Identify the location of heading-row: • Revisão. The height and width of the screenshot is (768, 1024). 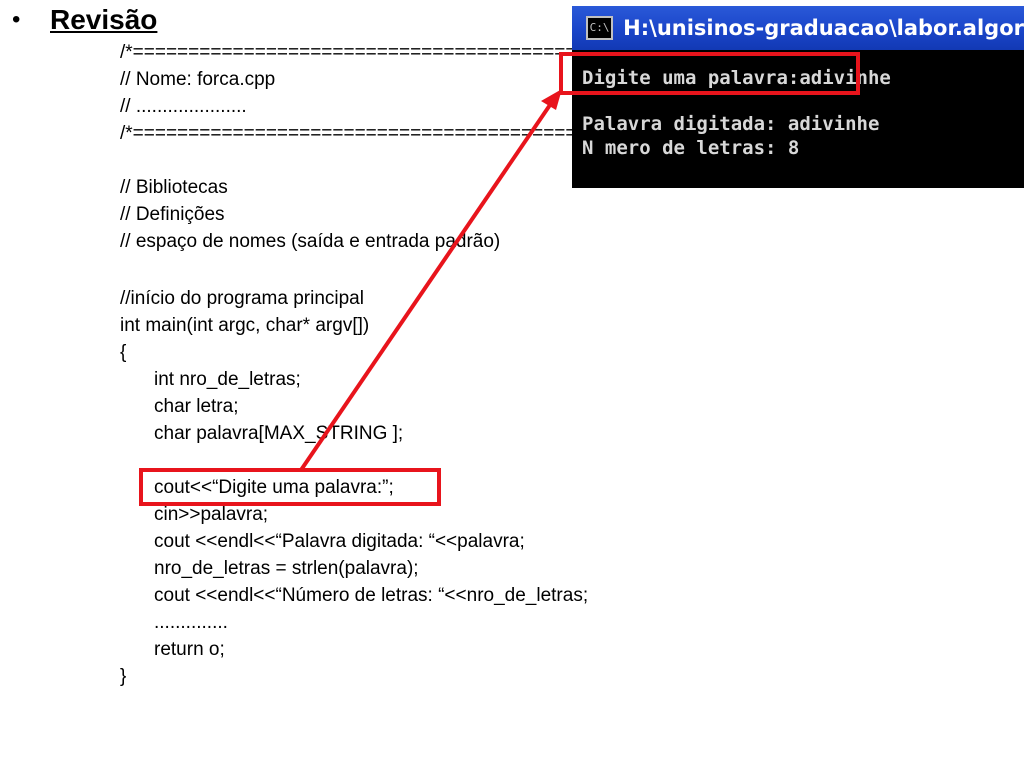
(84, 20).